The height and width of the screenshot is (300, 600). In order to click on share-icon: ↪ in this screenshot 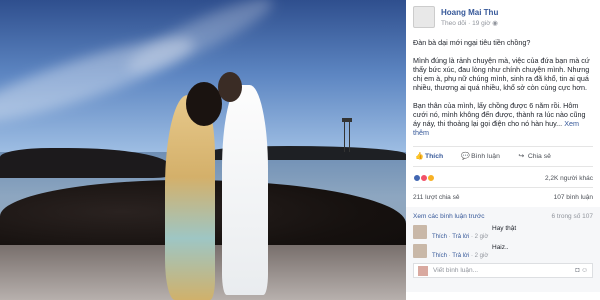, I will do `click(521, 156)`.